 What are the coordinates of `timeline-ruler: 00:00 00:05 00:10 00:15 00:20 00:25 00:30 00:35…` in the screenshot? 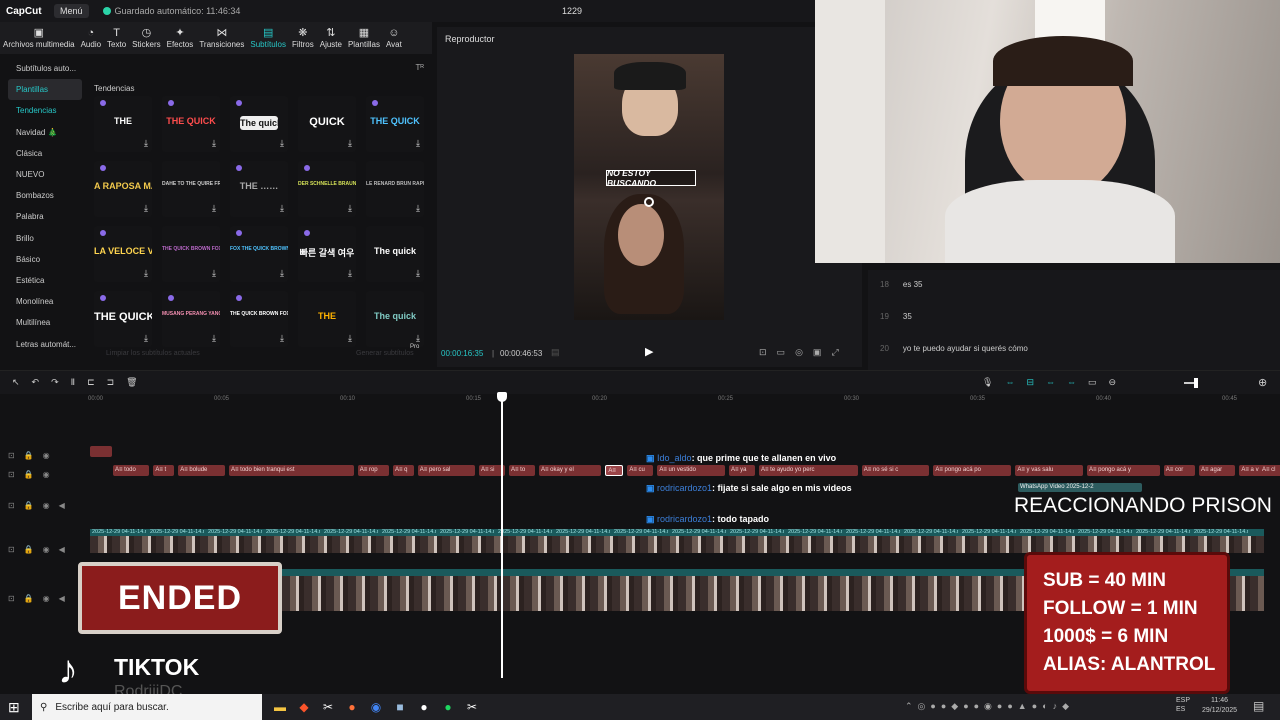 It's located at (684, 400).